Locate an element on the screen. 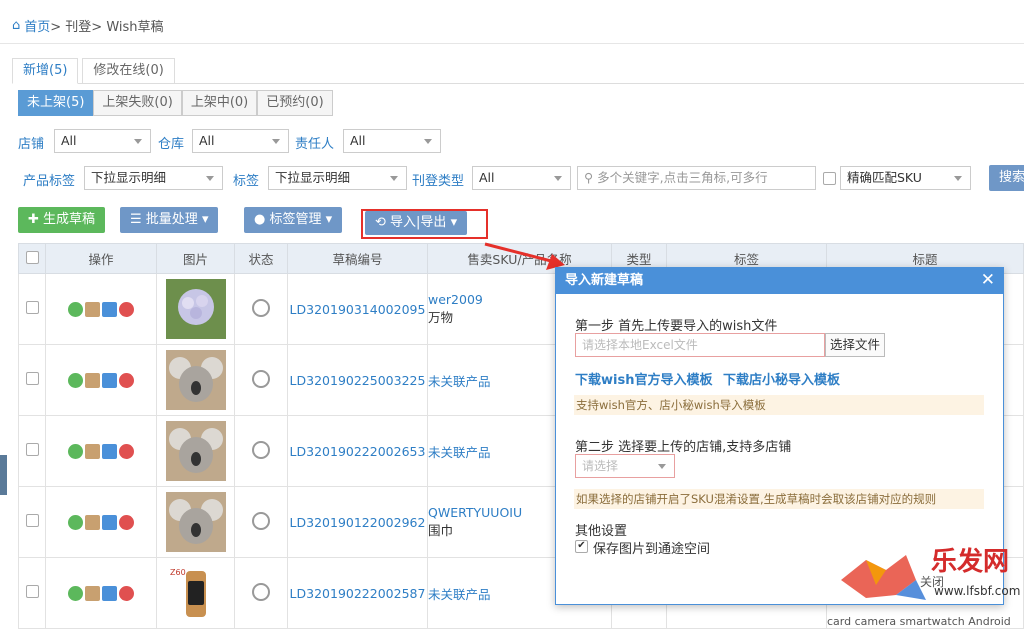 Image resolution: width=1024 pixels, height=629 pixels. download-official-template-link: 下载wish官方导入模板 is located at coordinates (643, 378).